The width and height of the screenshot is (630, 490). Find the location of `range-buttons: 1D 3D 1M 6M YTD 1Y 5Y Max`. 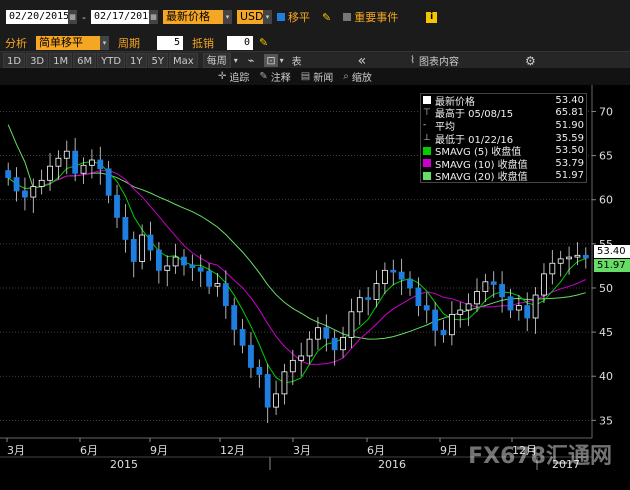

range-buttons: 1D 3D 1M 6M YTD 1Y 5Y Max is located at coordinates (101, 60).